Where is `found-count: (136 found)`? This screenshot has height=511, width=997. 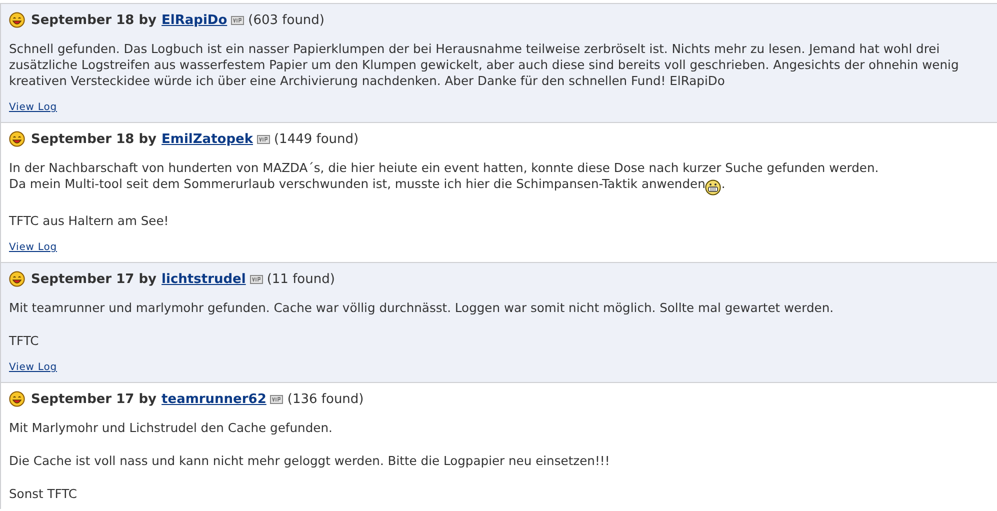
found-count: (136 found) is located at coordinates (325, 399).